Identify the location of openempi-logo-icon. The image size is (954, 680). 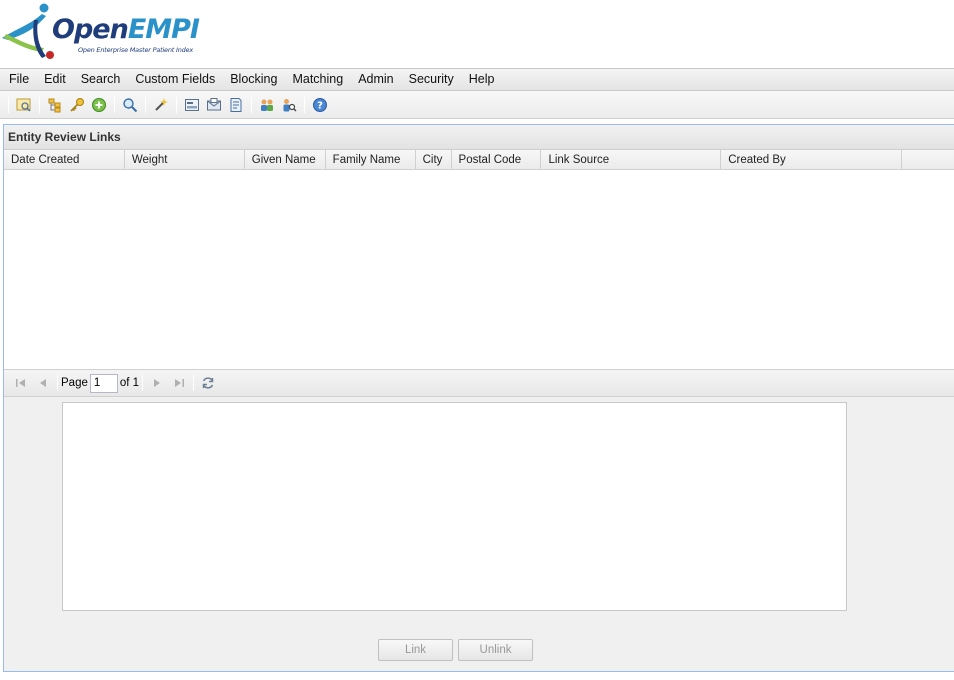
(28, 31).